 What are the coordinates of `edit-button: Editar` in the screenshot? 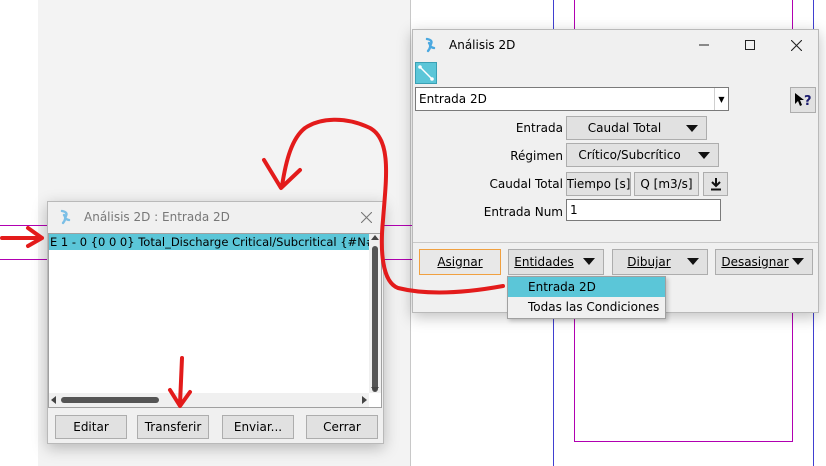 It's located at (91, 427).